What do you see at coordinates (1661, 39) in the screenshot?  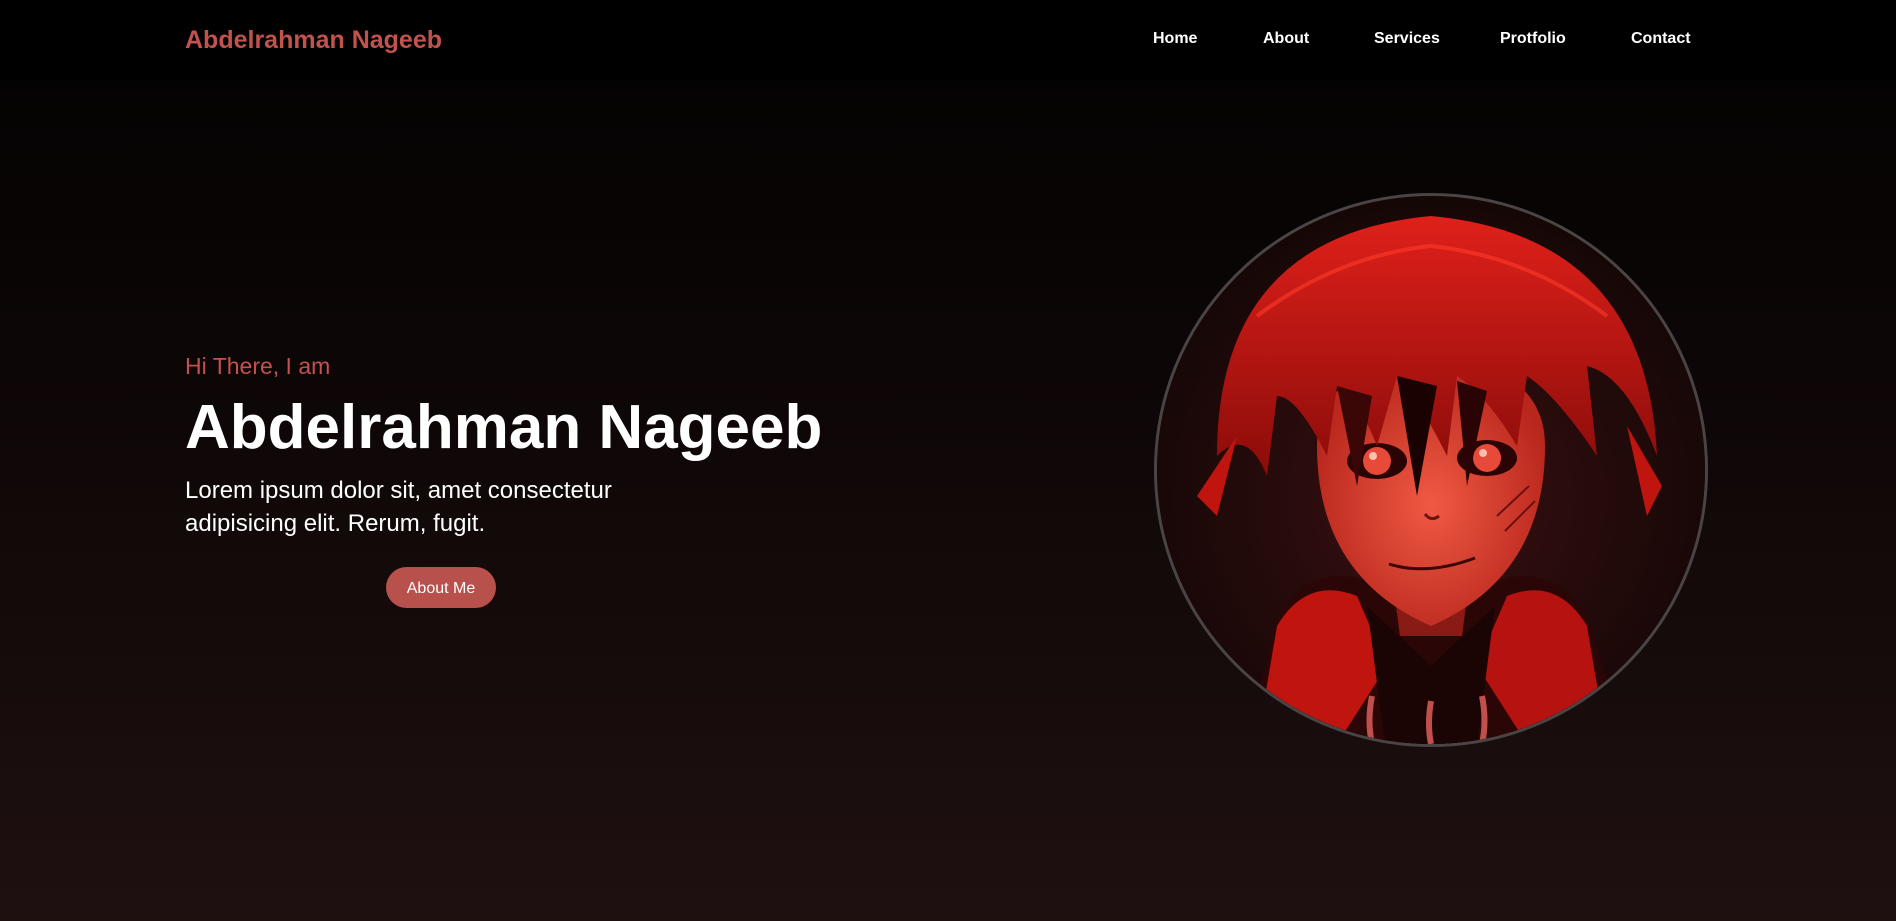 I see `nav-link-contact: Contact` at bounding box center [1661, 39].